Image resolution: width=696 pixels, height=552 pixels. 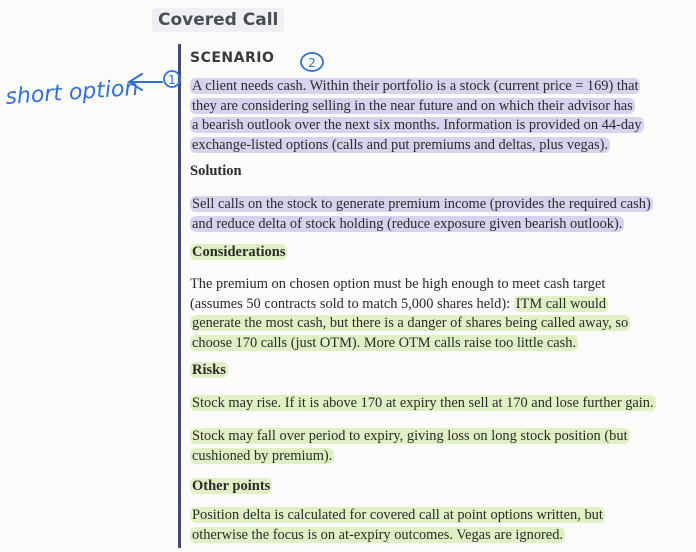 I want to click on considerations-heading-text: Considerations, so click(x=239, y=252).